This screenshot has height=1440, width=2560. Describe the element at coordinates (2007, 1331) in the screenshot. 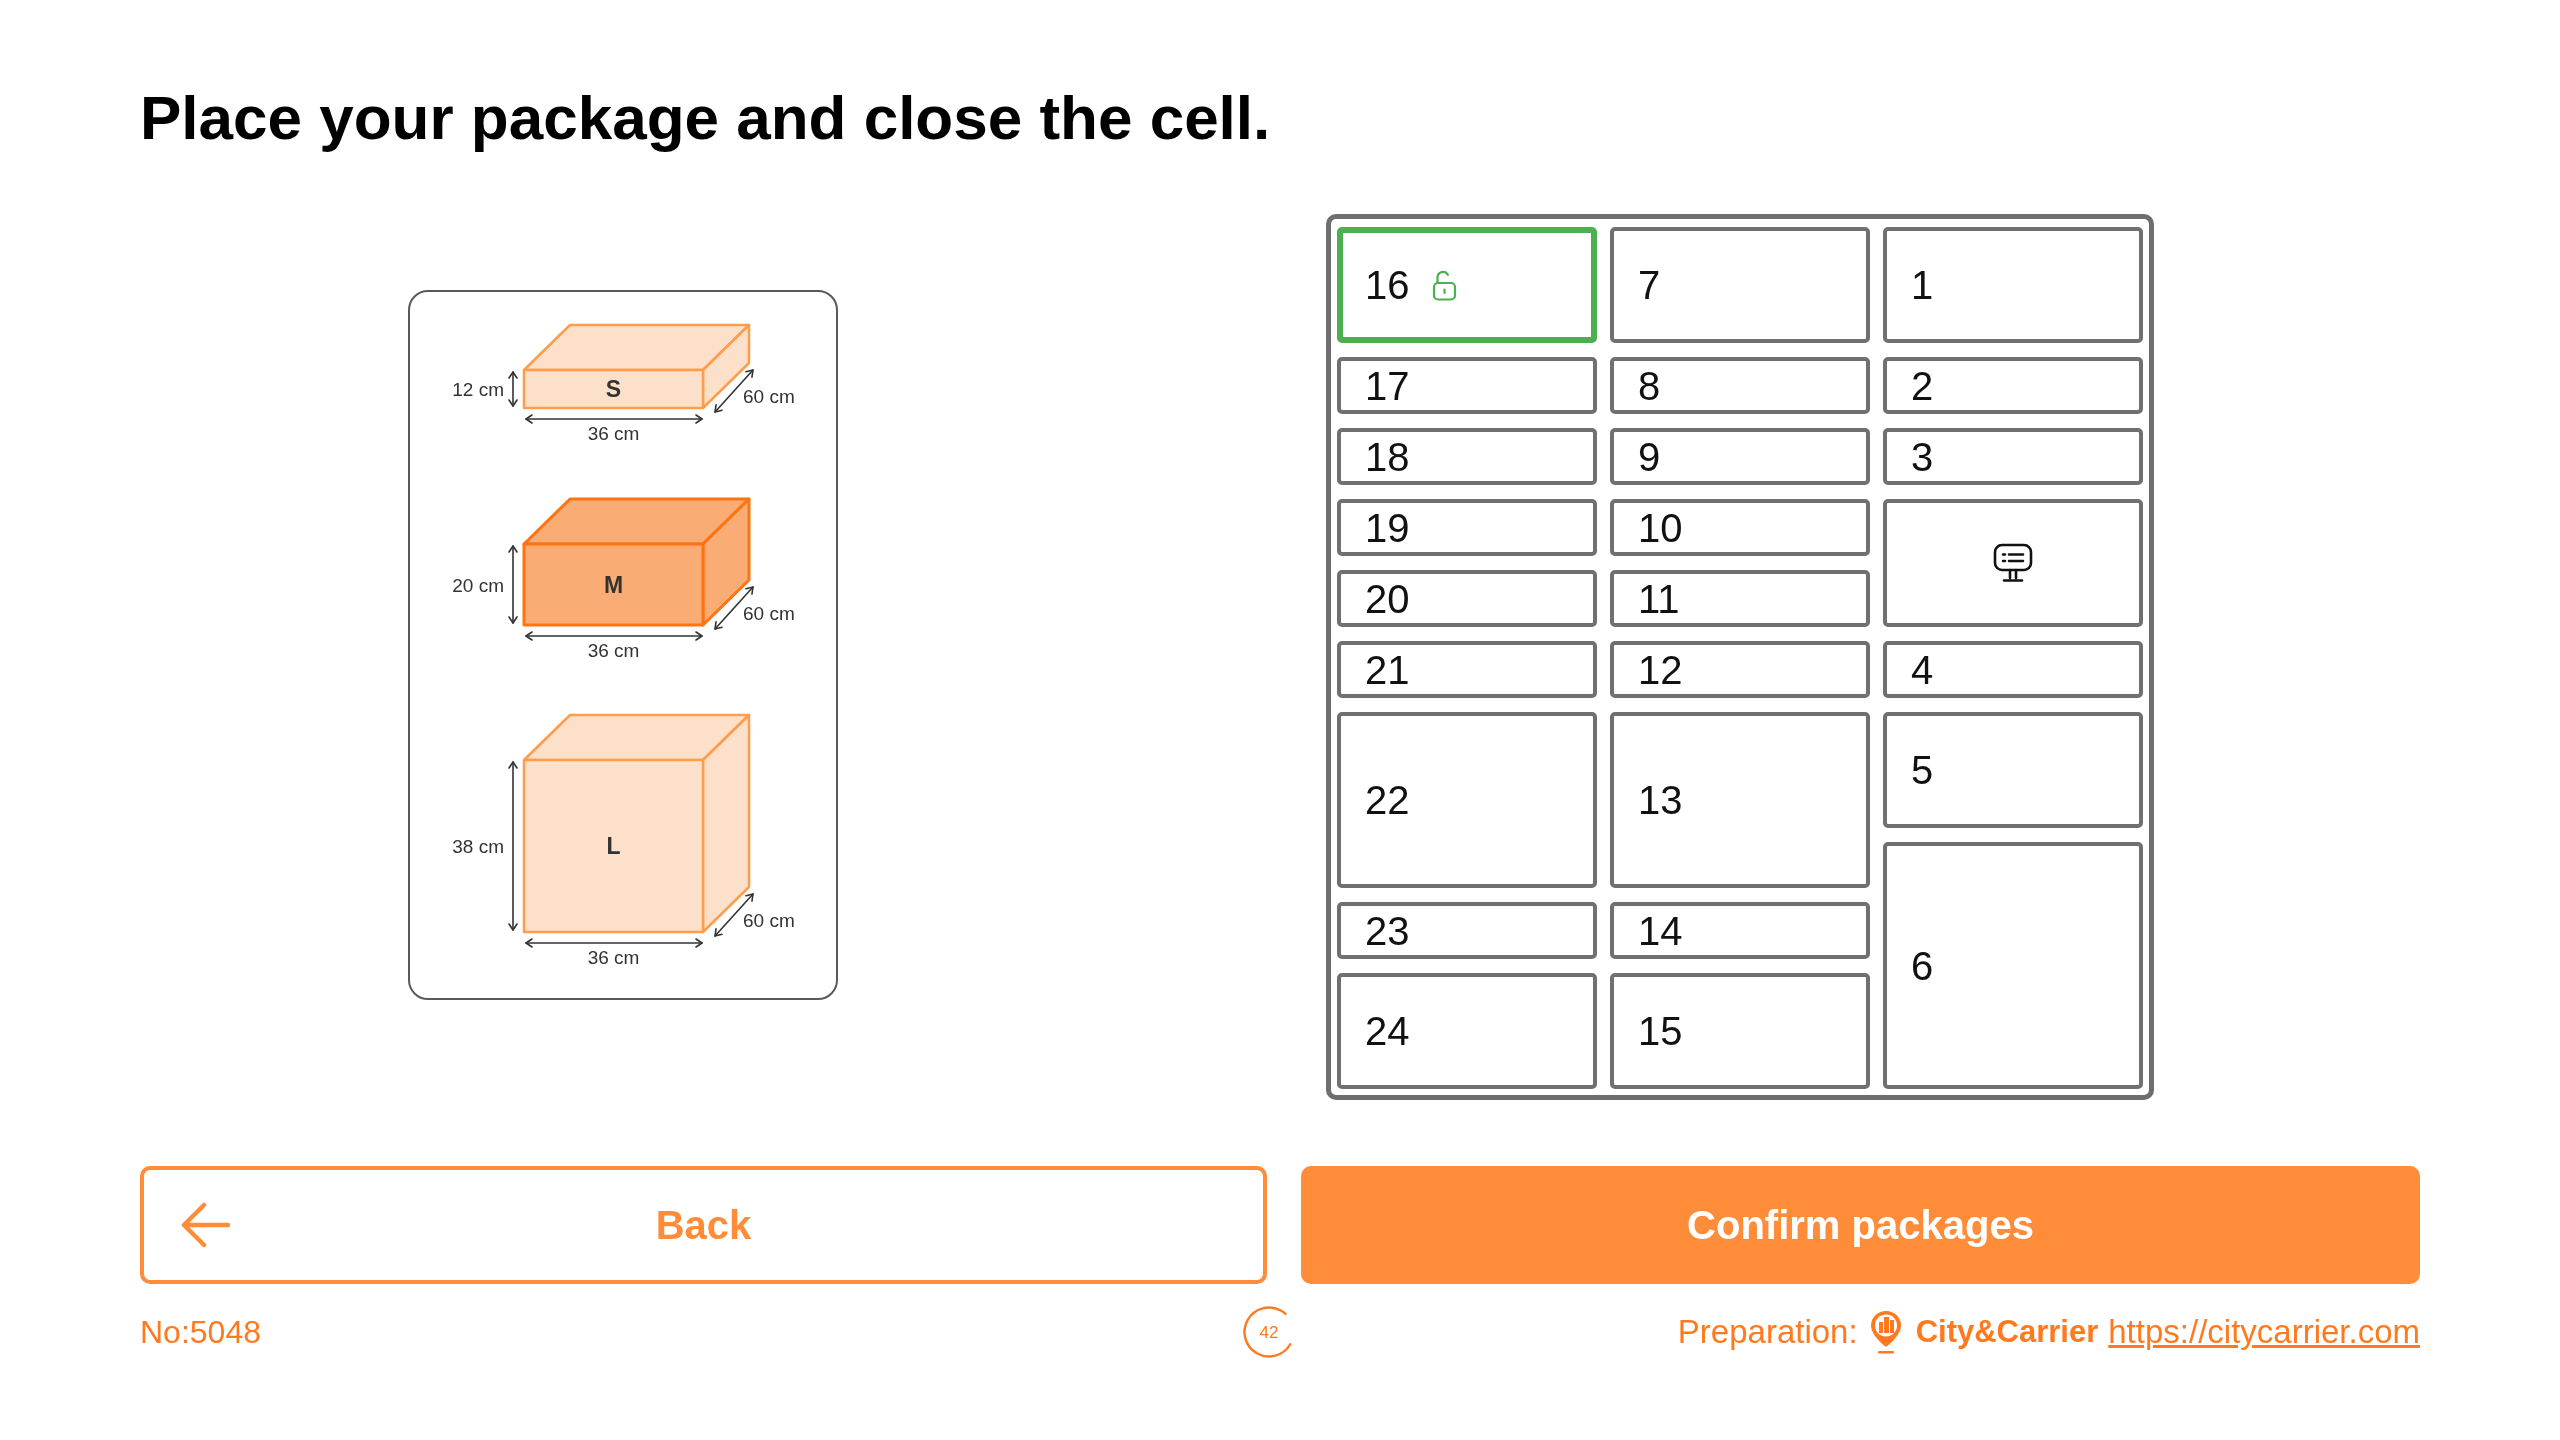

I see `logo-text: City&Carrier` at that location.